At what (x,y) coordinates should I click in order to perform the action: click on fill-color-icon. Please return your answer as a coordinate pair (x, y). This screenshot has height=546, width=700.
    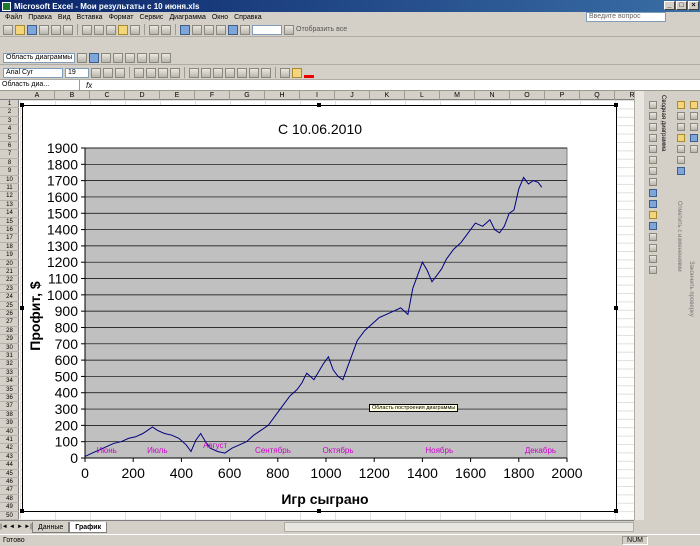
    Looking at the image, I should click on (297, 72).